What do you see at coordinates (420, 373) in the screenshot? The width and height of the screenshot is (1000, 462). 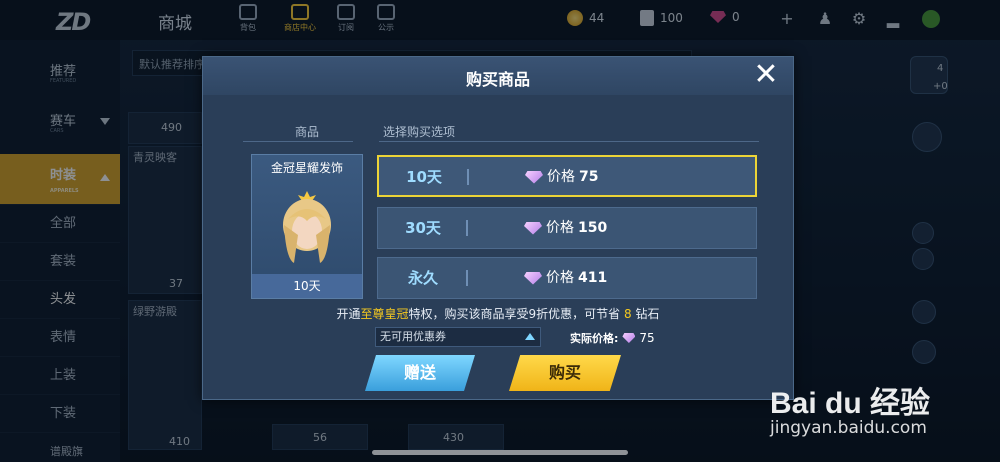 I see `gift-button: 赠送` at bounding box center [420, 373].